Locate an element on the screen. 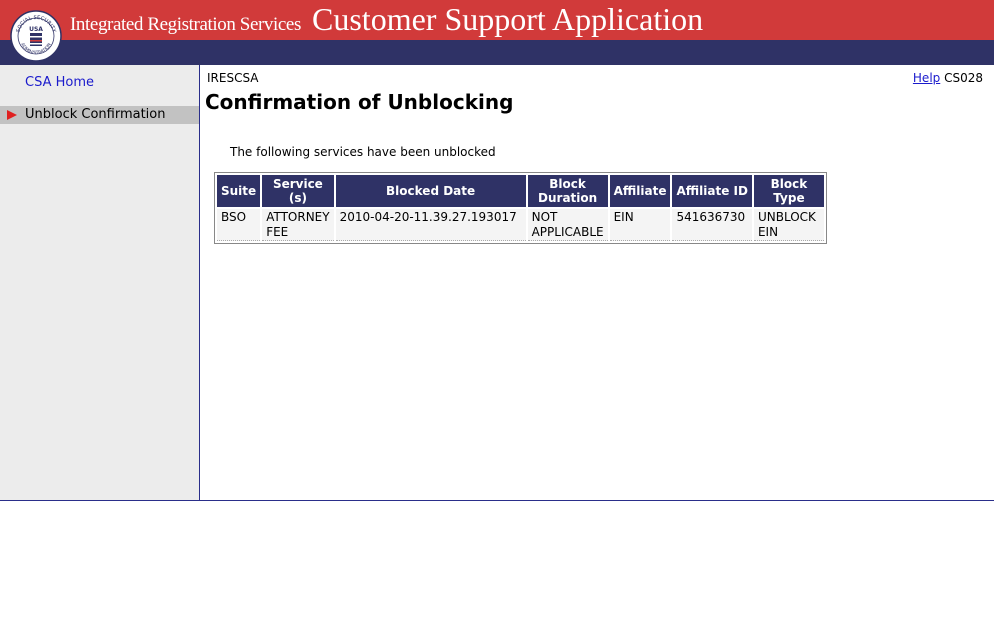 The image size is (994, 640). cell-services: ATTORNEY FEE is located at coordinates (298, 225).